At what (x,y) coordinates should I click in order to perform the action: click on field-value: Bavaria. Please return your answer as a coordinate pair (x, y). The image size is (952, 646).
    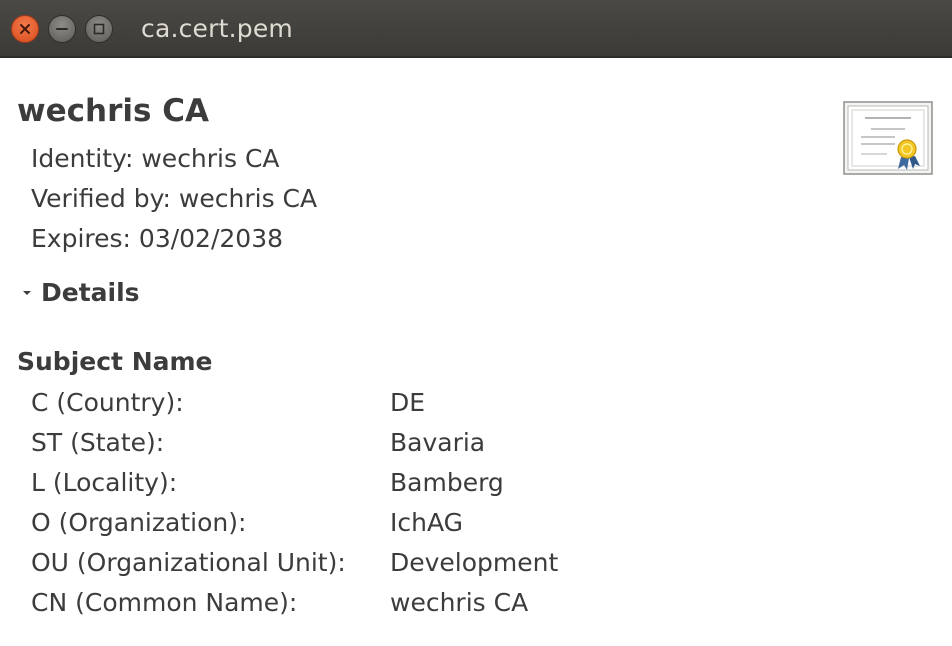
    Looking at the image, I should click on (438, 442).